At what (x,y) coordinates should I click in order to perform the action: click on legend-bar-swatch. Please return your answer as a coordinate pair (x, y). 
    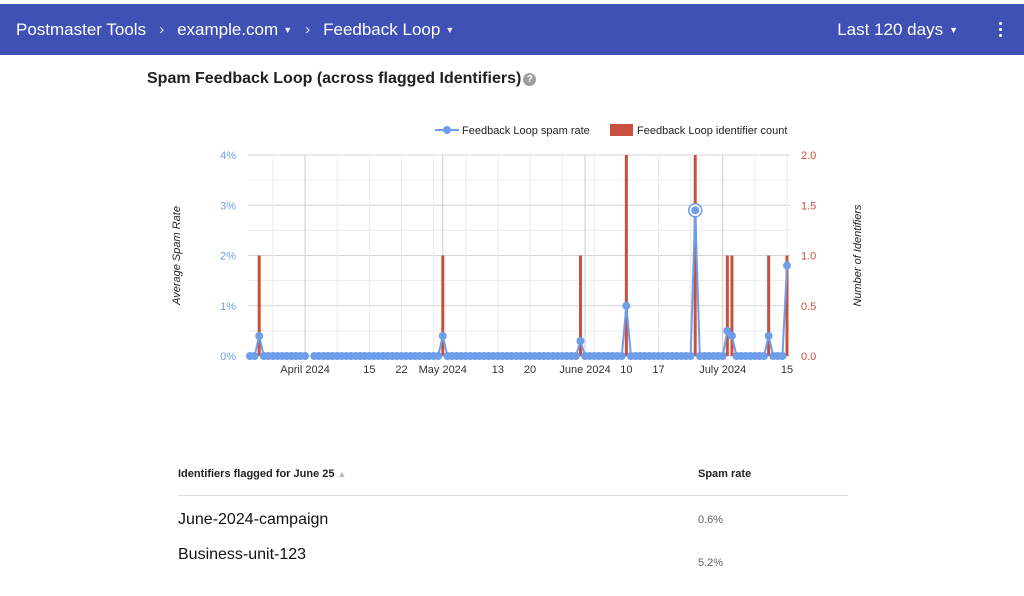
    Looking at the image, I should click on (621, 130).